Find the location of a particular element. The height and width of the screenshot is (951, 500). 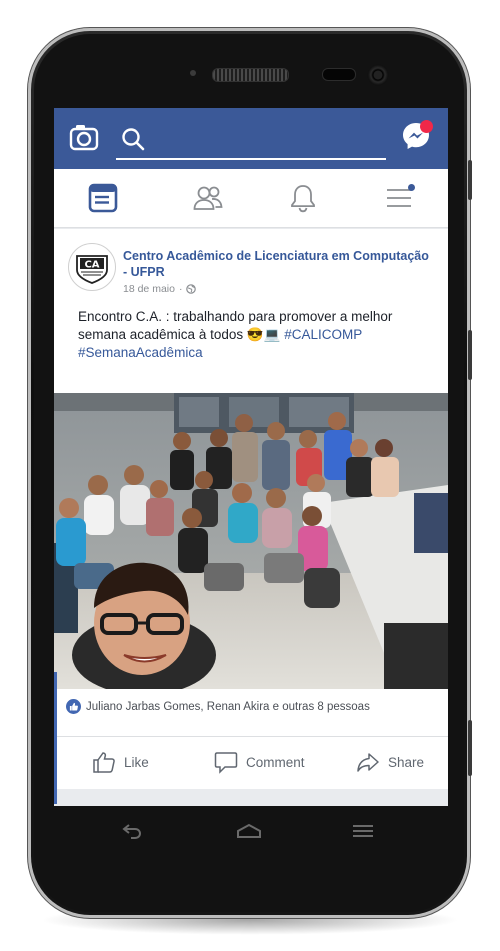

tab-notifications is located at coordinates (303, 198).